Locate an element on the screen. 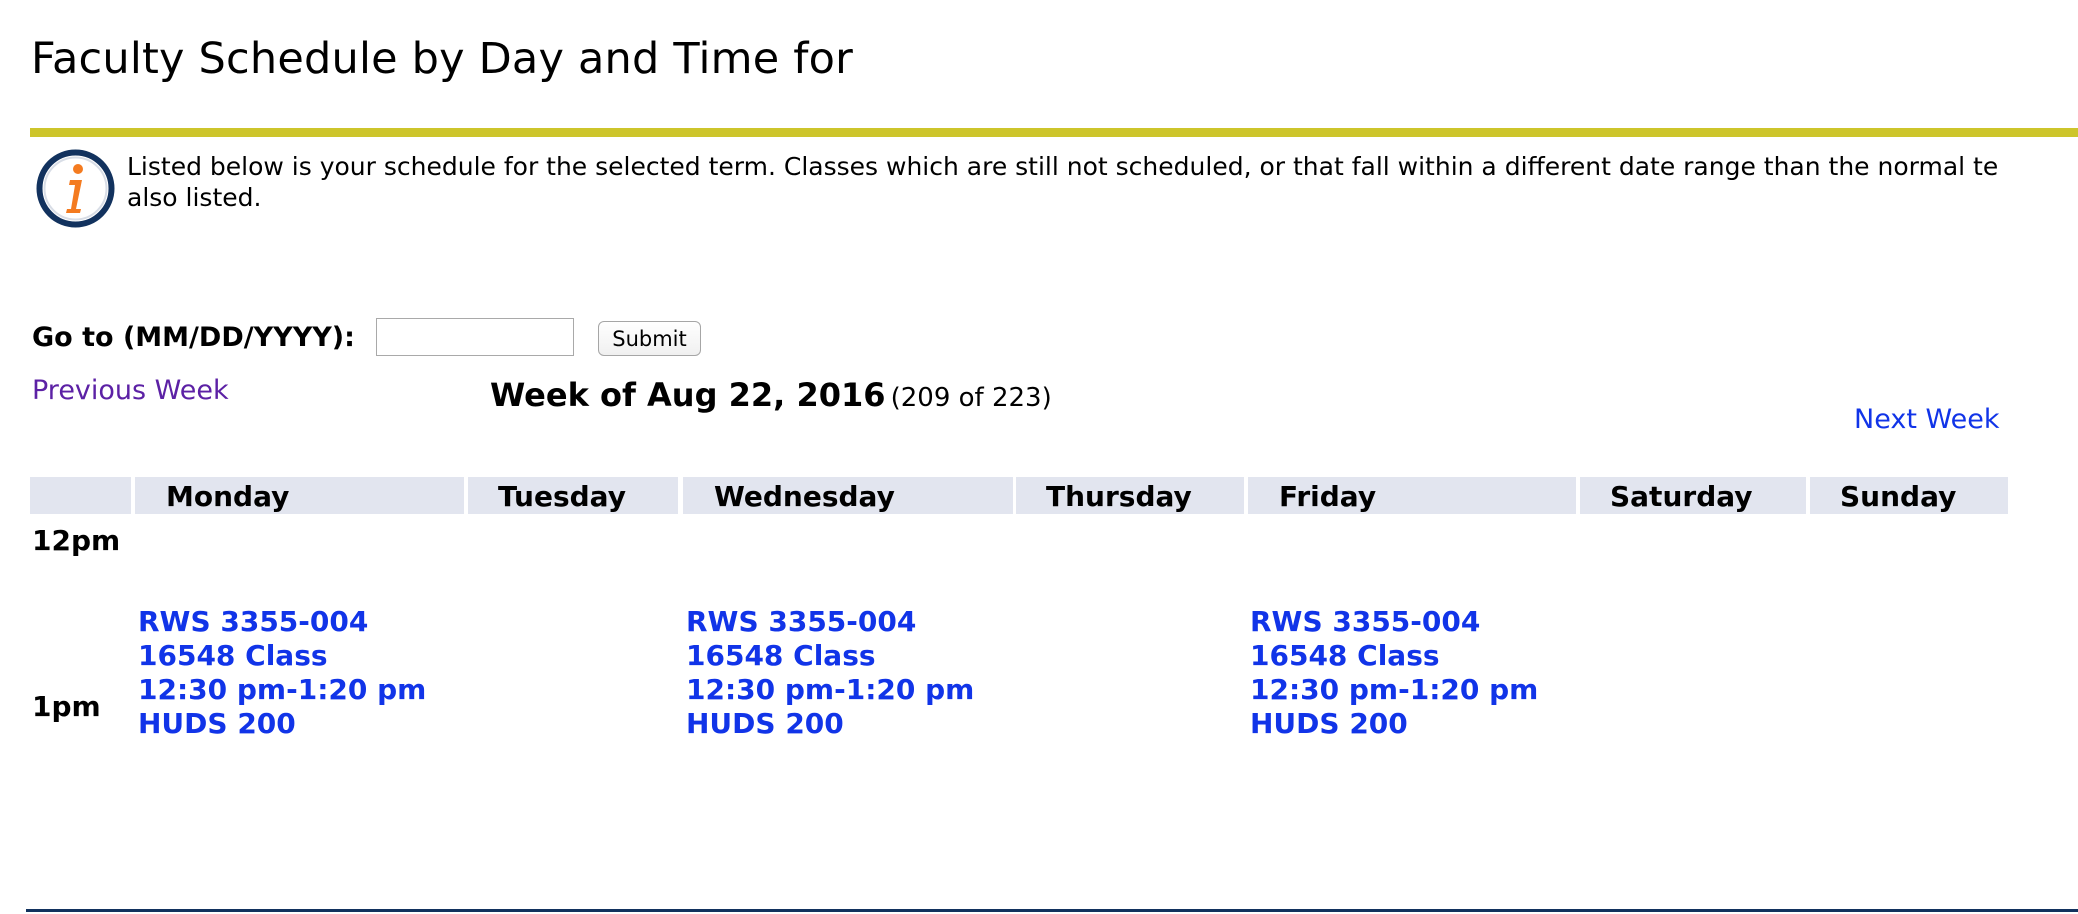  day-header-saturday: Saturday is located at coordinates (1693, 495).